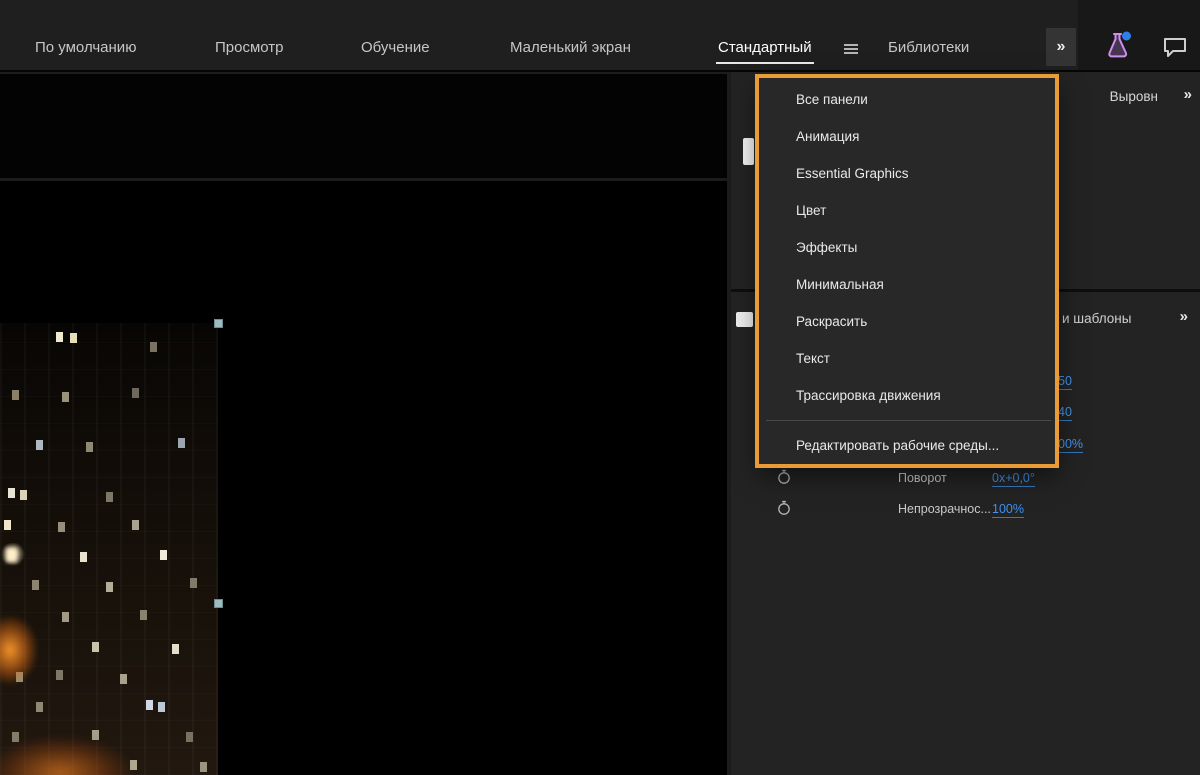 The height and width of the screenshot is (775, 1200). Describe the element at coordinates (908, 247) in the screenshot. I see `menu-item-effects: Эффекты` at that location.